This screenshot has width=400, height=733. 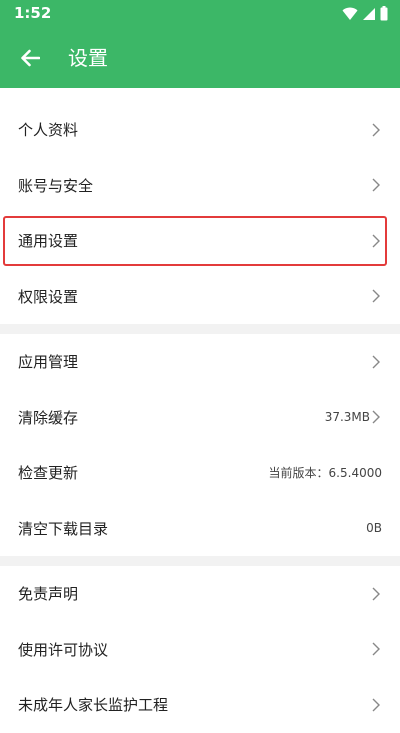 What do you see at coordinates (200, 473) in the screenshot?
I see `settings-item-check-update: 检查更新 当前版本：6.5.4000` at bounding box center [200, 473].